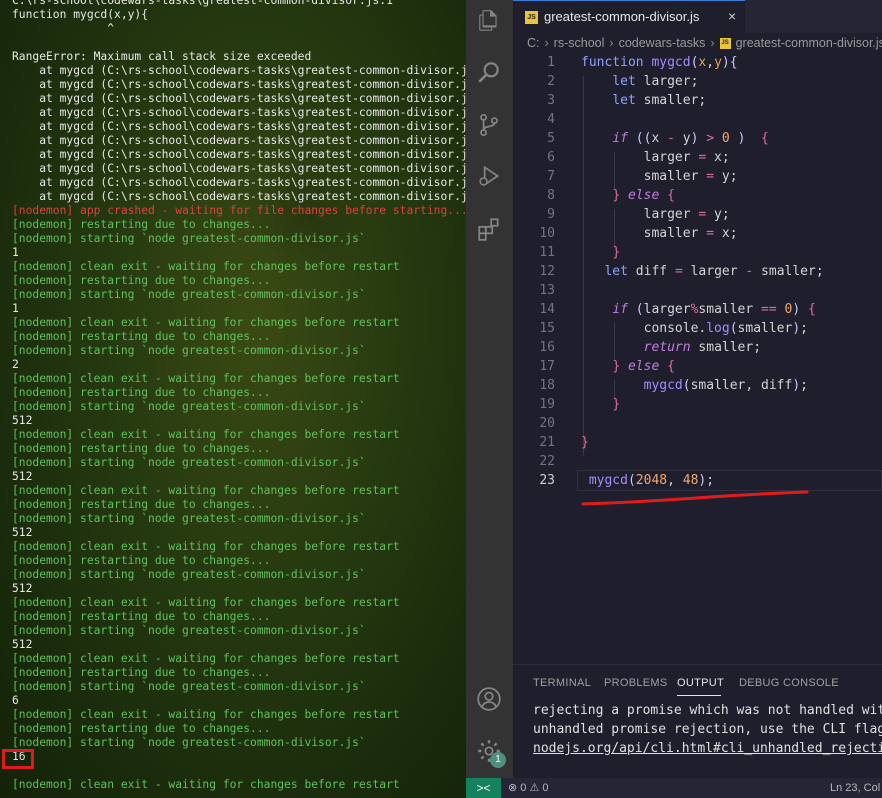  What do you see at coordinates (697, 195) in the screenshot?
I see `code-line: 8 } else {` at bounding box center [697, 195].